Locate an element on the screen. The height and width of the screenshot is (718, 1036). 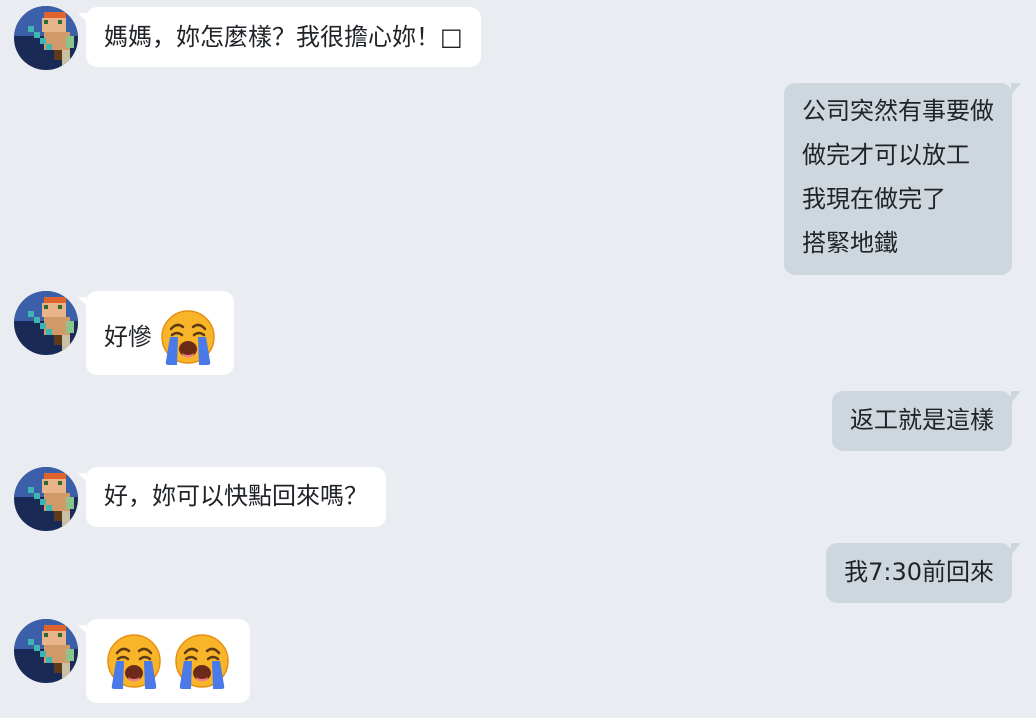
message-line: 我現在做完了 is located at coordinates (874, 199).